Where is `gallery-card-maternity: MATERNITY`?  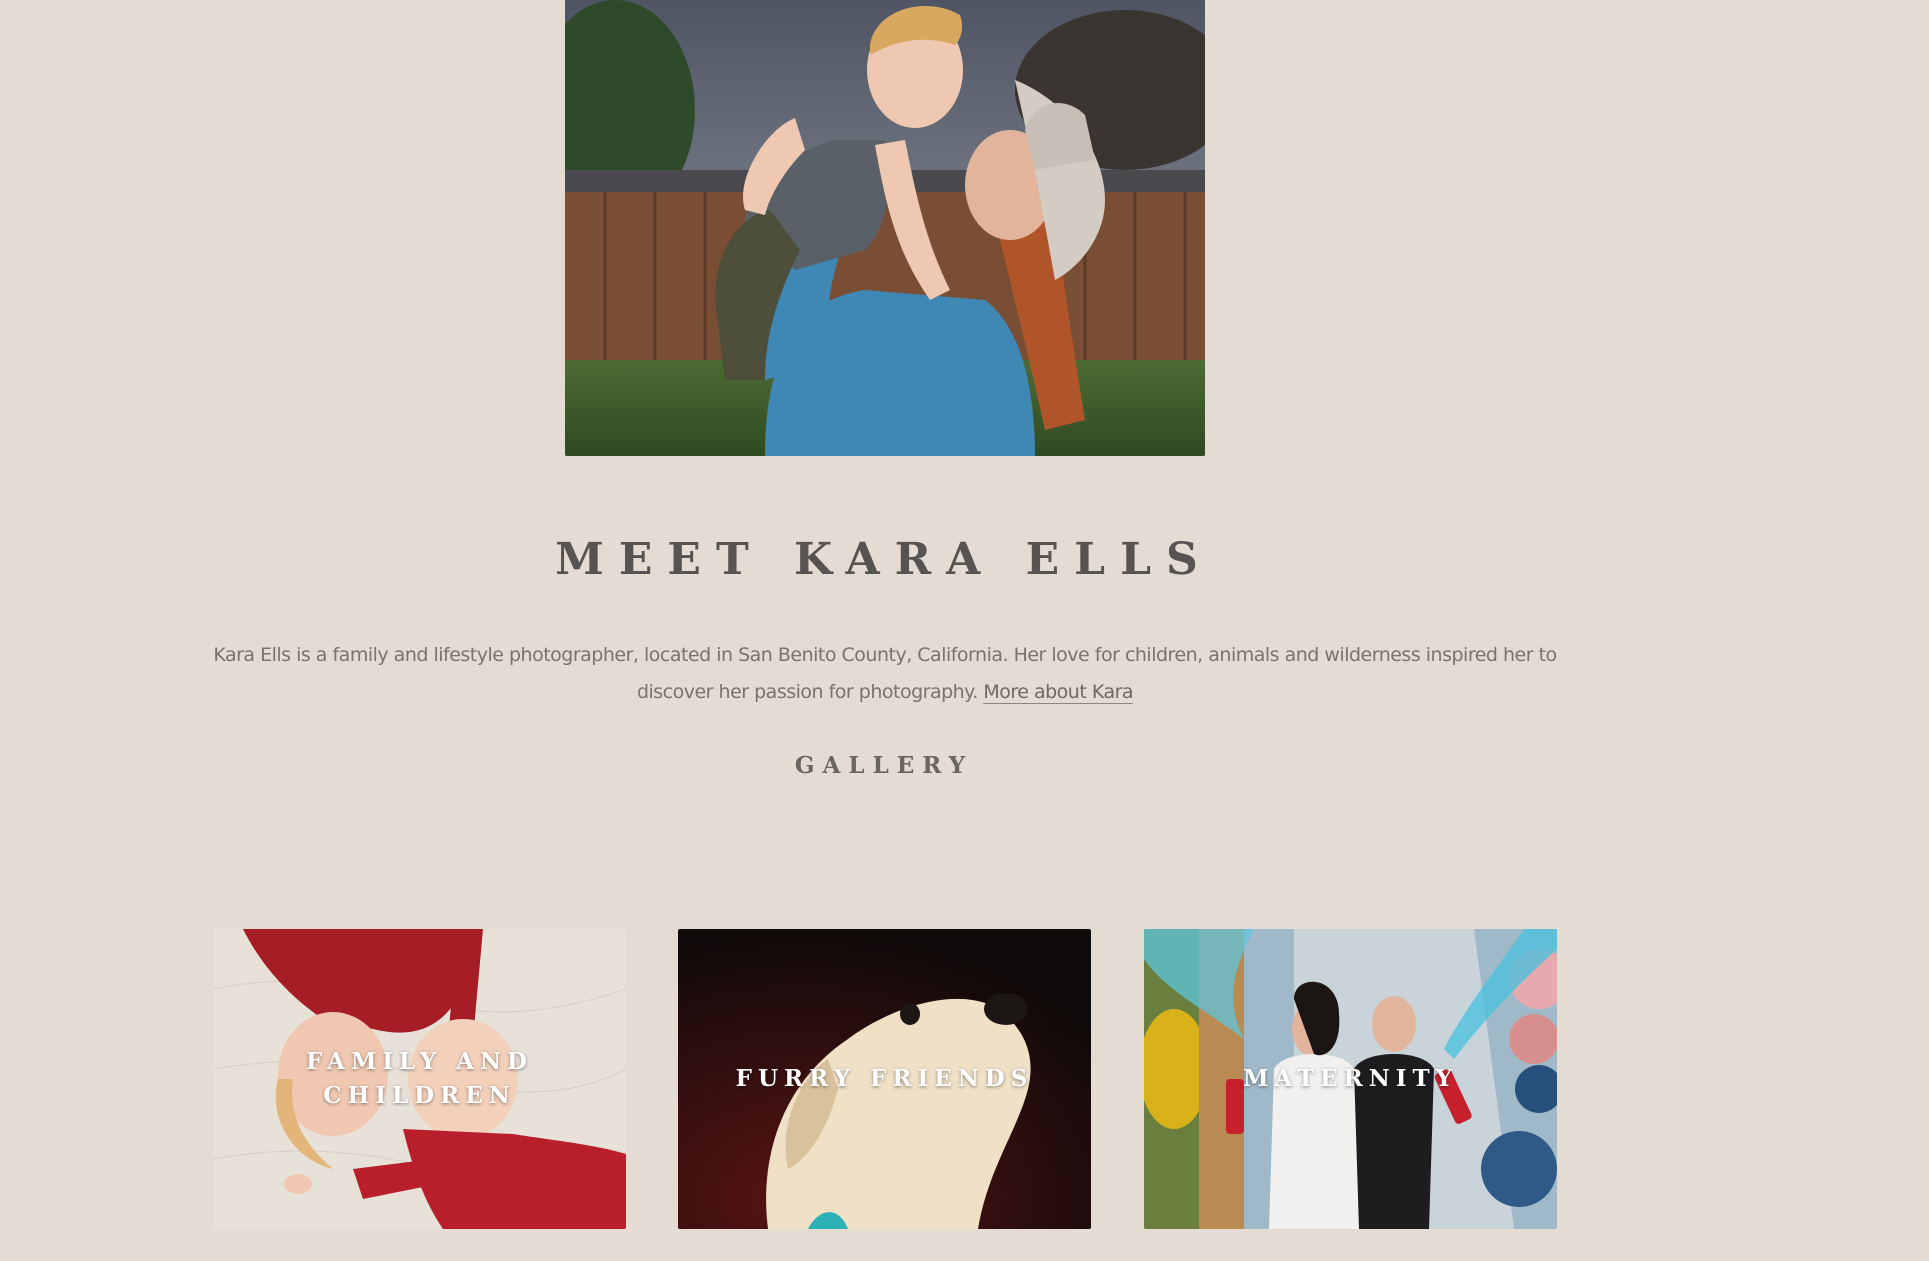
gallery-card-maternity: MATERNITY is located at coordinates (1350, 1079).